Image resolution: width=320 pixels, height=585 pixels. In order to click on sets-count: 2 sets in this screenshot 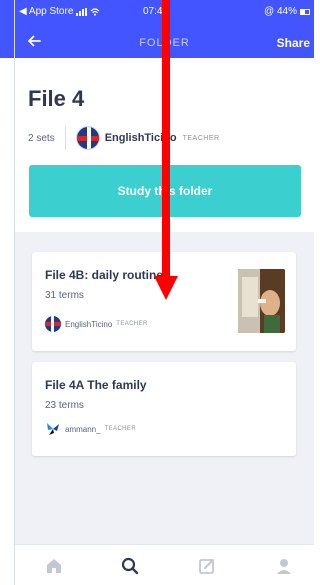, I will do `click(41, 138)`.